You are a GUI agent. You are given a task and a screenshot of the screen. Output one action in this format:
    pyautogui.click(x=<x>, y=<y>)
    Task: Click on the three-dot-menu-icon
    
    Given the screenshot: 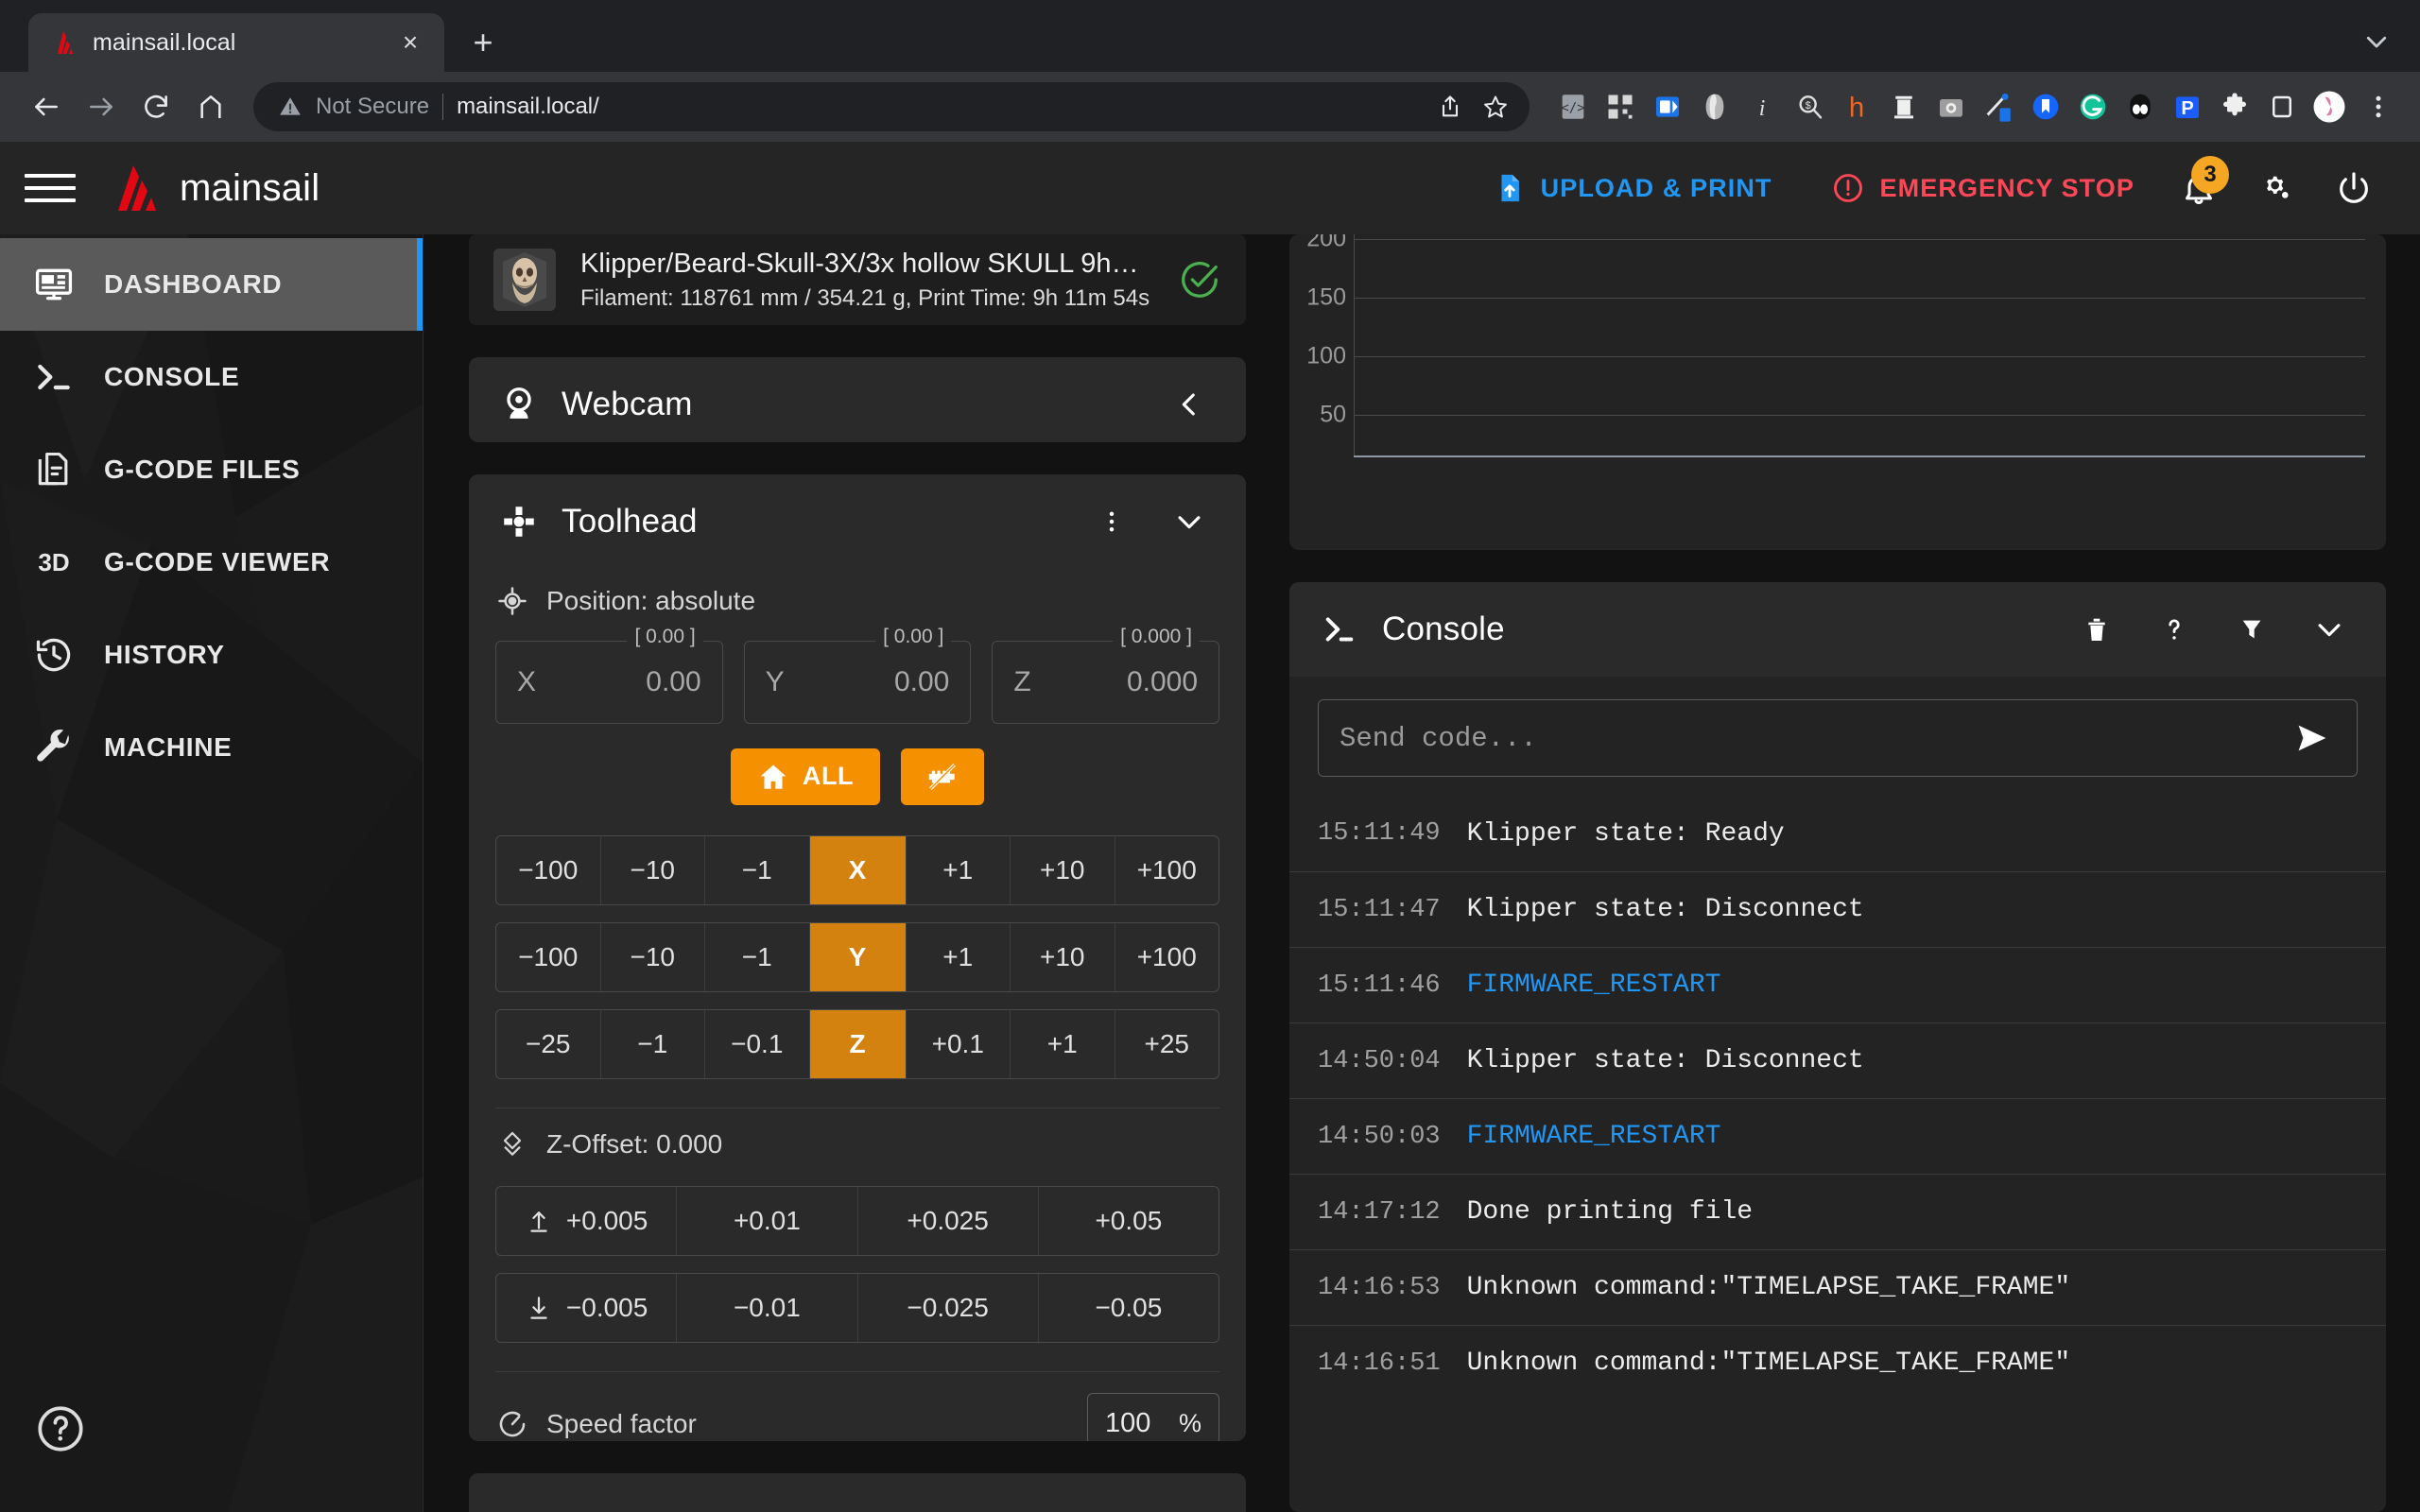 What is the action you would take?
    pyautogui.click(x=2378, y=107)
    